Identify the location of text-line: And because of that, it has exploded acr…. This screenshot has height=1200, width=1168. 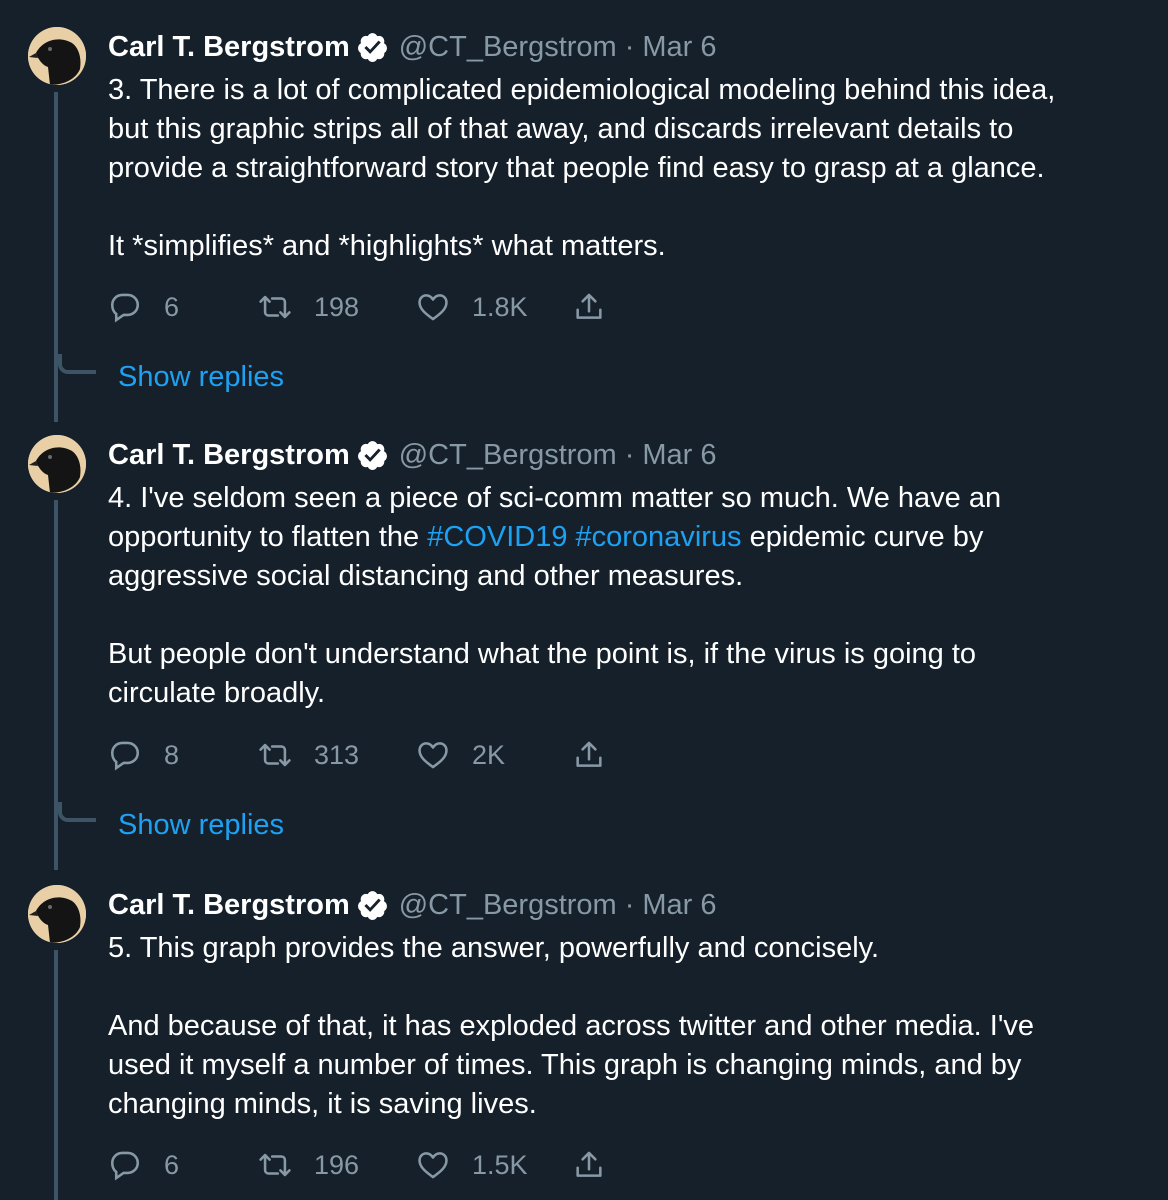
(571, 1026).